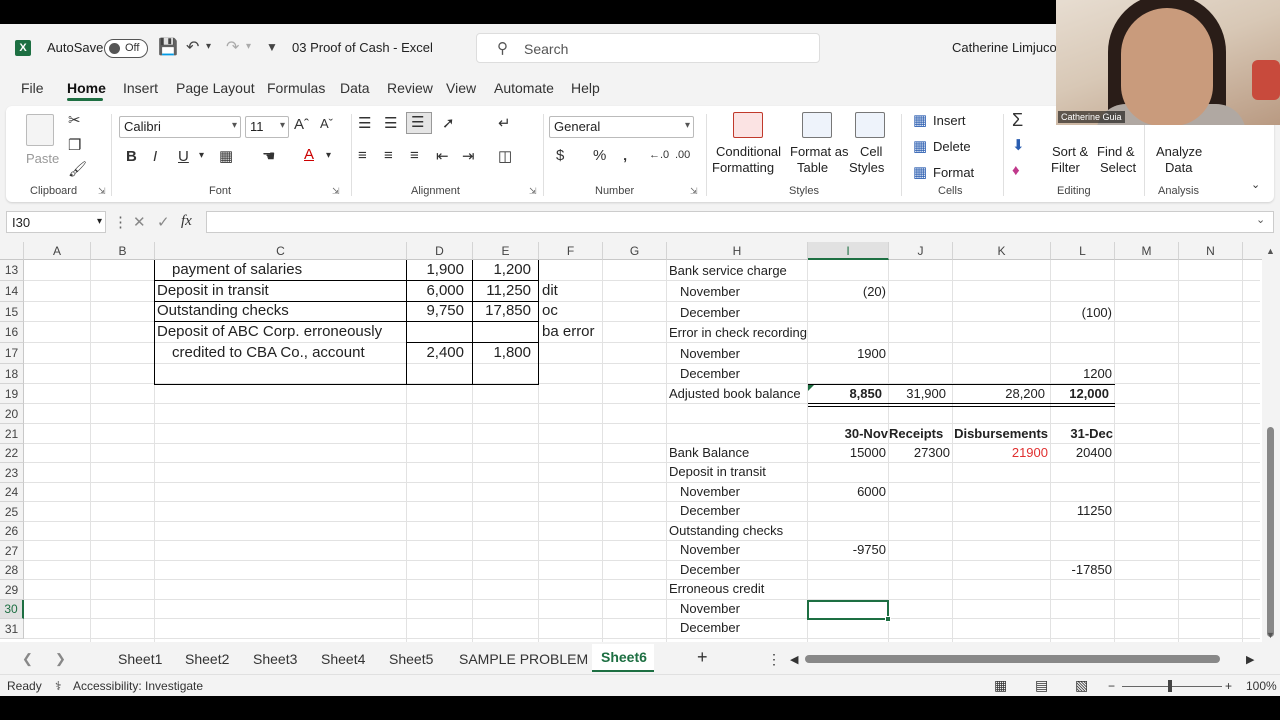  I want to click on delete-cells-button: Delete, so click(952, 146).